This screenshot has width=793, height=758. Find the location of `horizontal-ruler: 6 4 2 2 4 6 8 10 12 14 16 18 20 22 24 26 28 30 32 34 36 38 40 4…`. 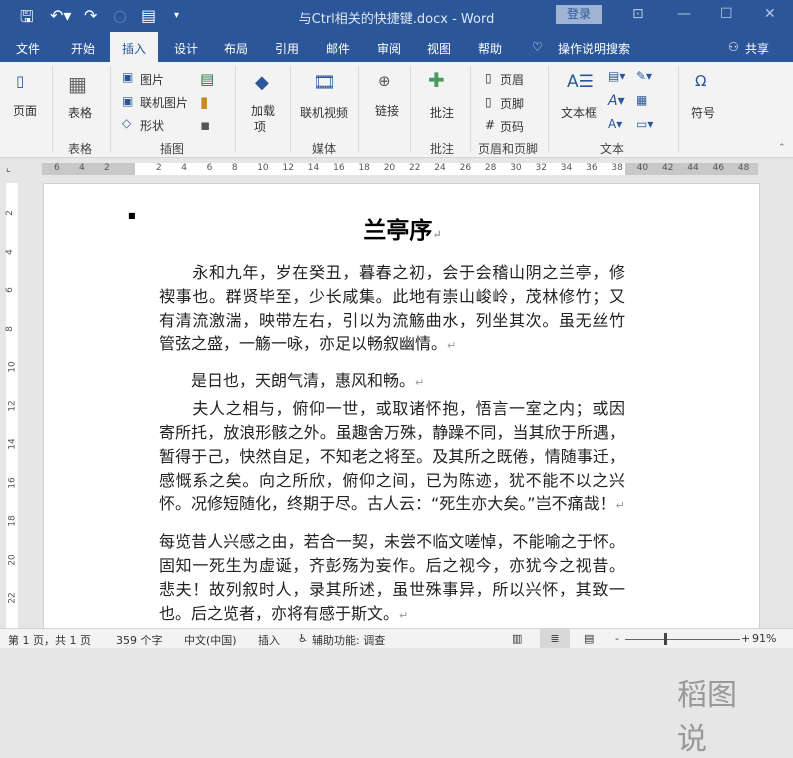

horizontal-ruler: 6 4 2 2 4 6 8 10 12 14 16 18 20 22 24 26 28 30 32 34 36 38 40 4… is located at coordinates (400, 169).